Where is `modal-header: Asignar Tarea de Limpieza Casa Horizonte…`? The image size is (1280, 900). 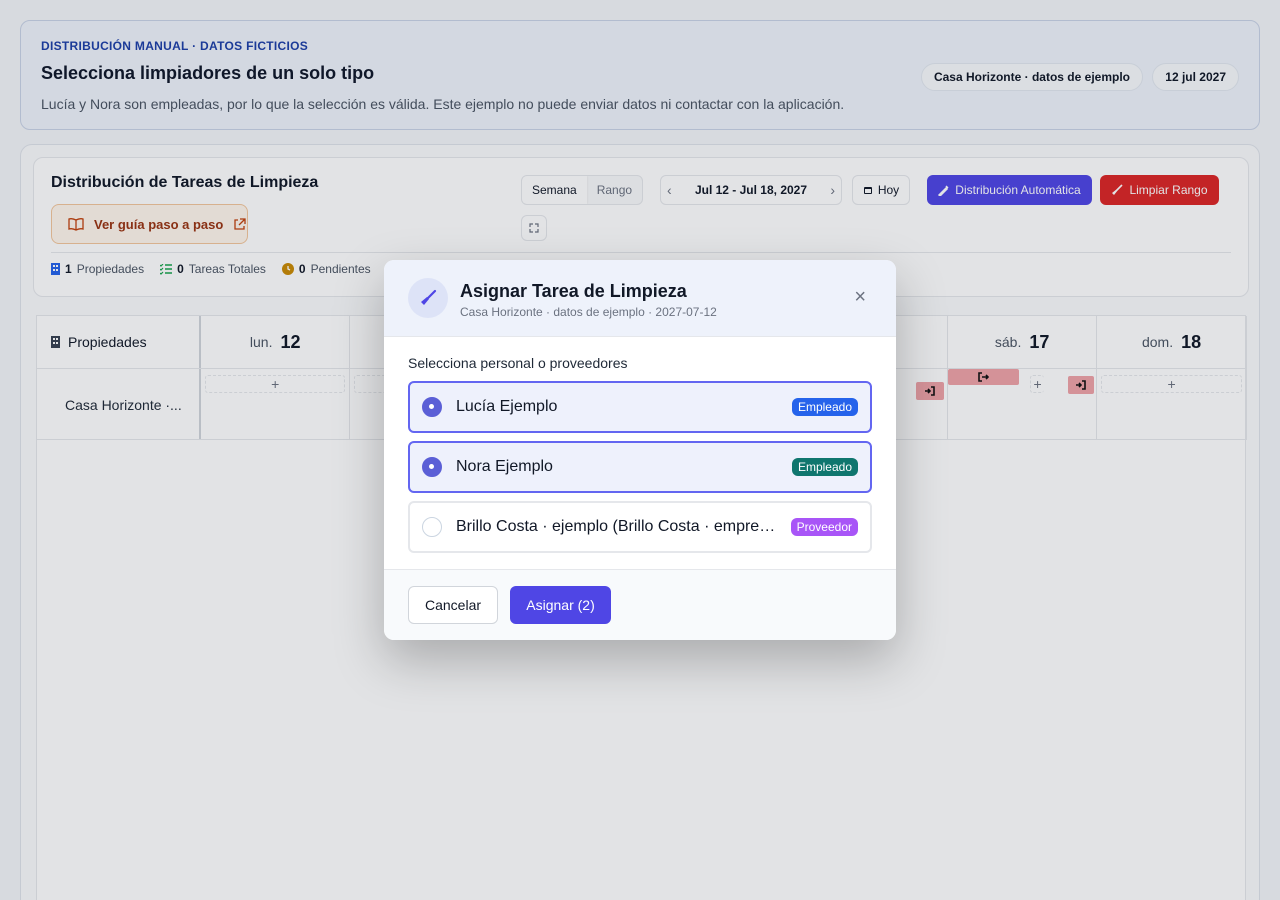 modal-header: Asignar Tarea de Limpieza Casa Horizonte… is located at coordinates (640, 298).